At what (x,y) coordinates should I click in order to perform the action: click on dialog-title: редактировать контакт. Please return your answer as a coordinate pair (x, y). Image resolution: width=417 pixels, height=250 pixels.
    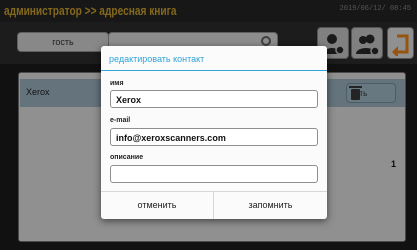
    Looking at the image, I should click on (157, 59).